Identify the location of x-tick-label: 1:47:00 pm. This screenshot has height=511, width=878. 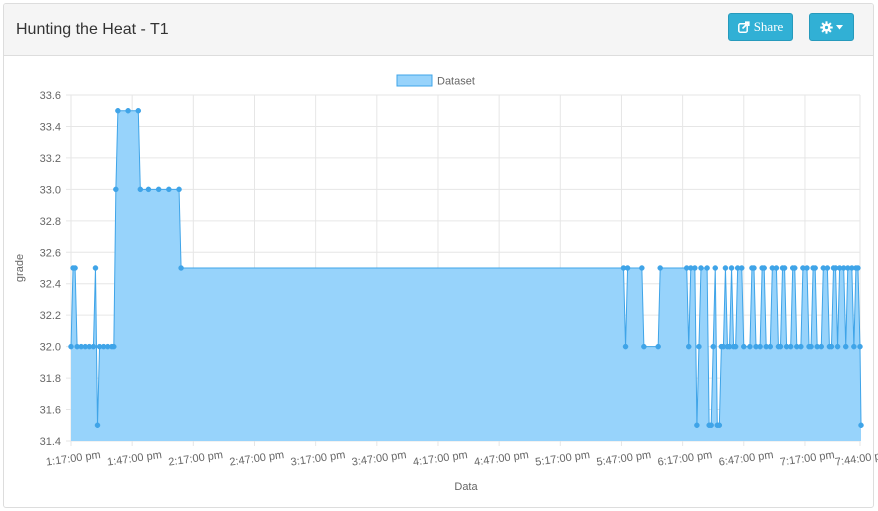
(134, 459).